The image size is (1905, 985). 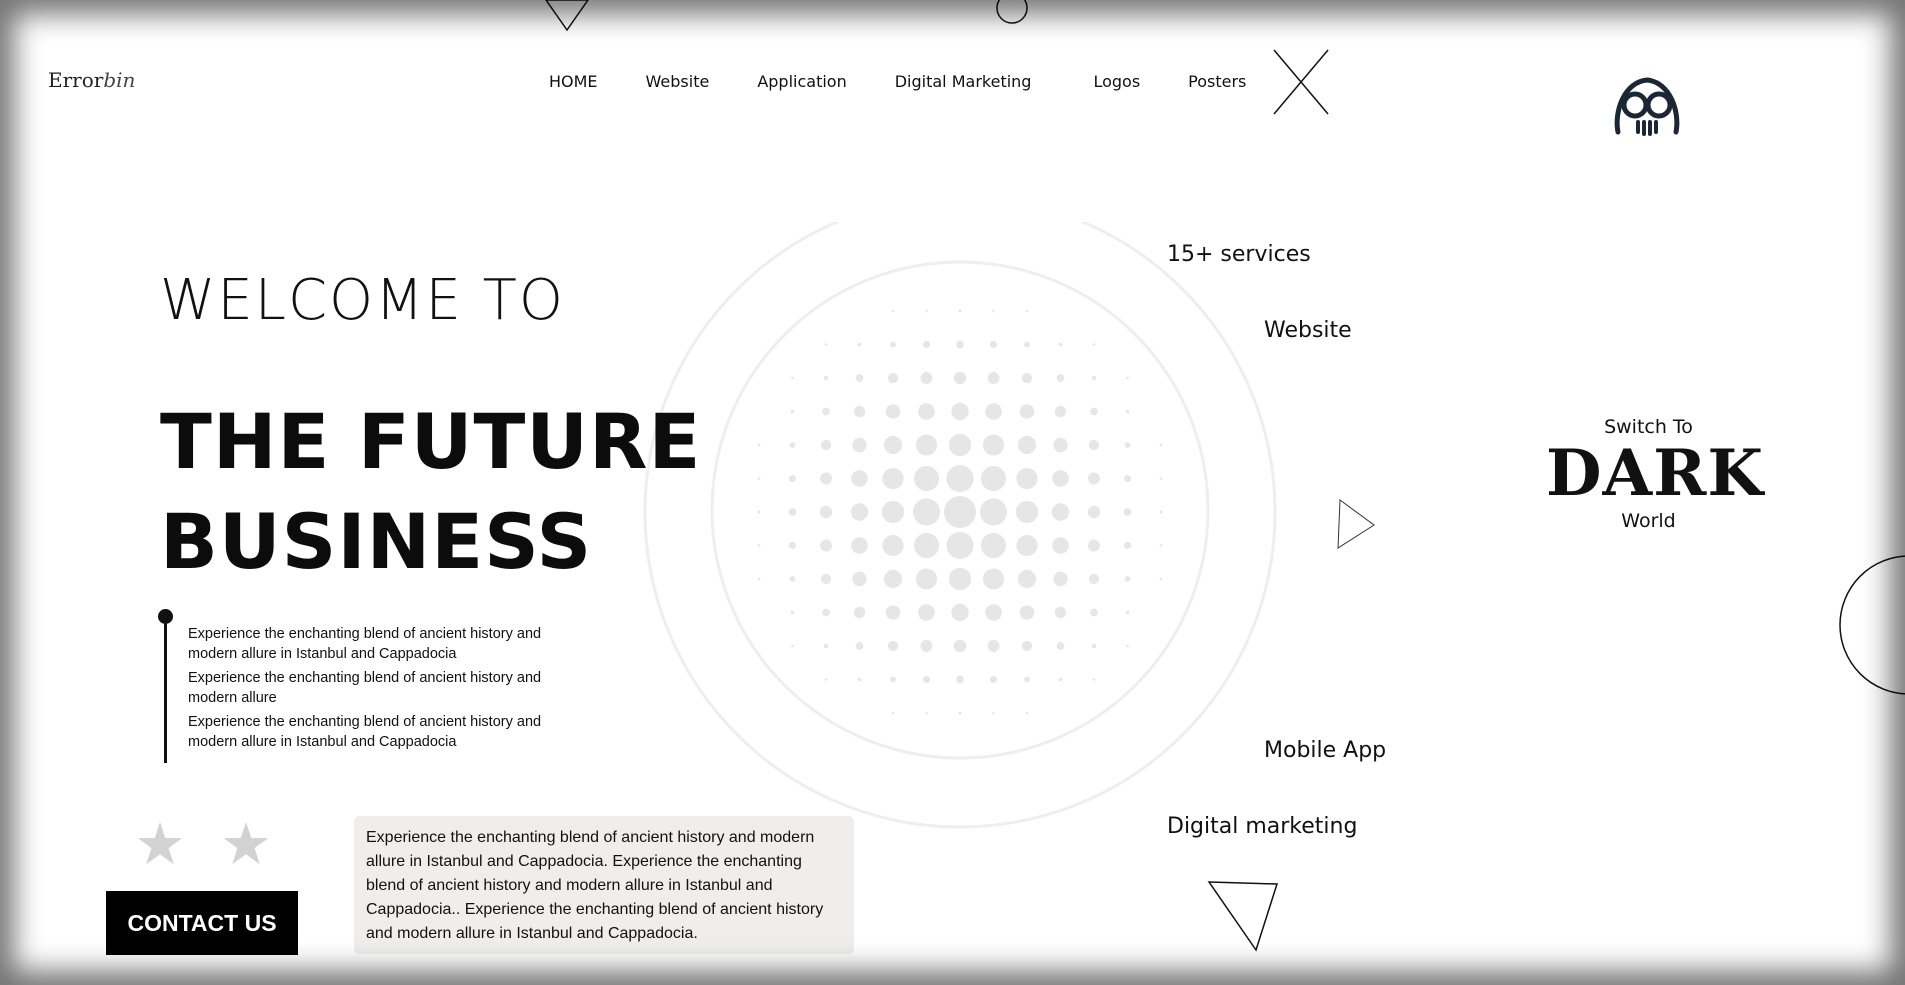 What do you see at coordinates (801, 81) in the screenshot?
I see `nav-item-application: Application` at bounding box center [801, 81].